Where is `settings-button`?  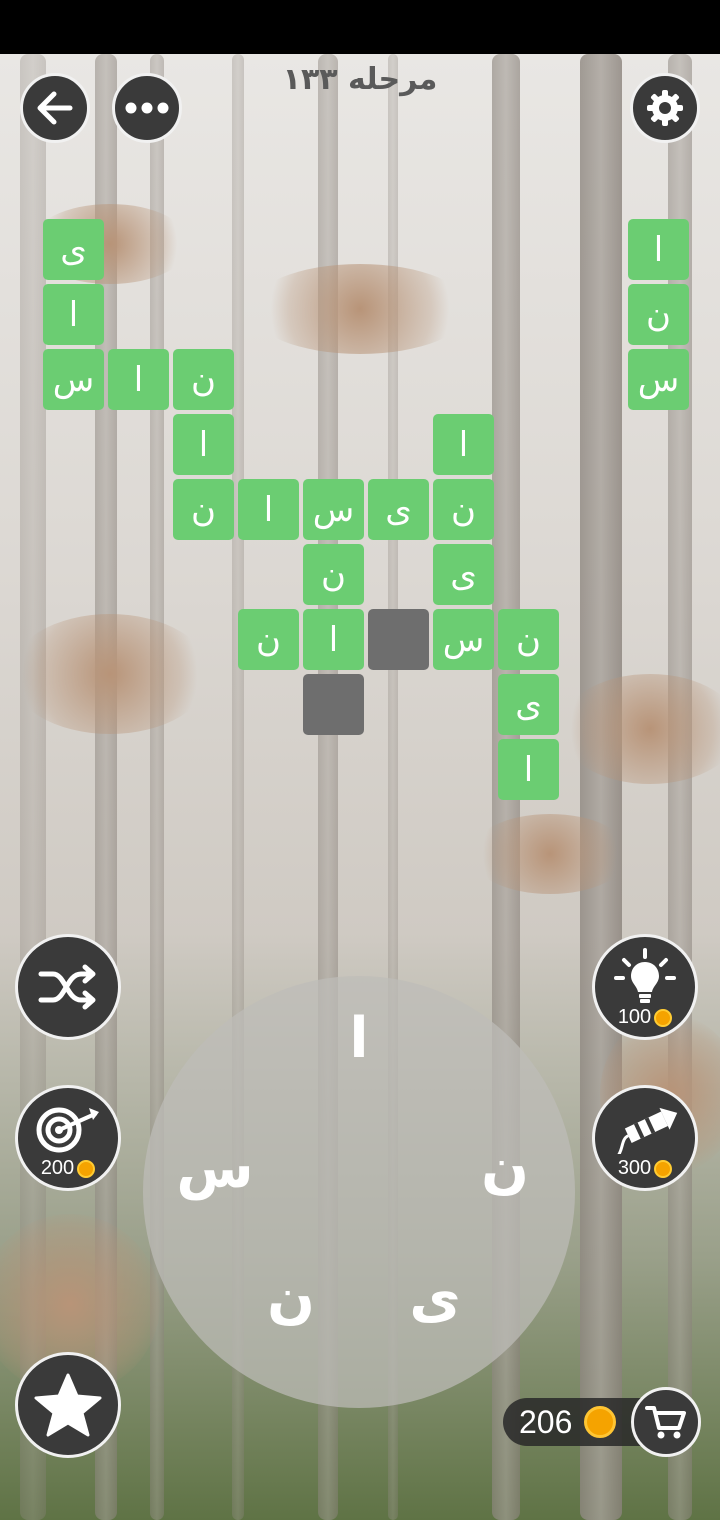
settings-button is located at coordinates (665, 108).